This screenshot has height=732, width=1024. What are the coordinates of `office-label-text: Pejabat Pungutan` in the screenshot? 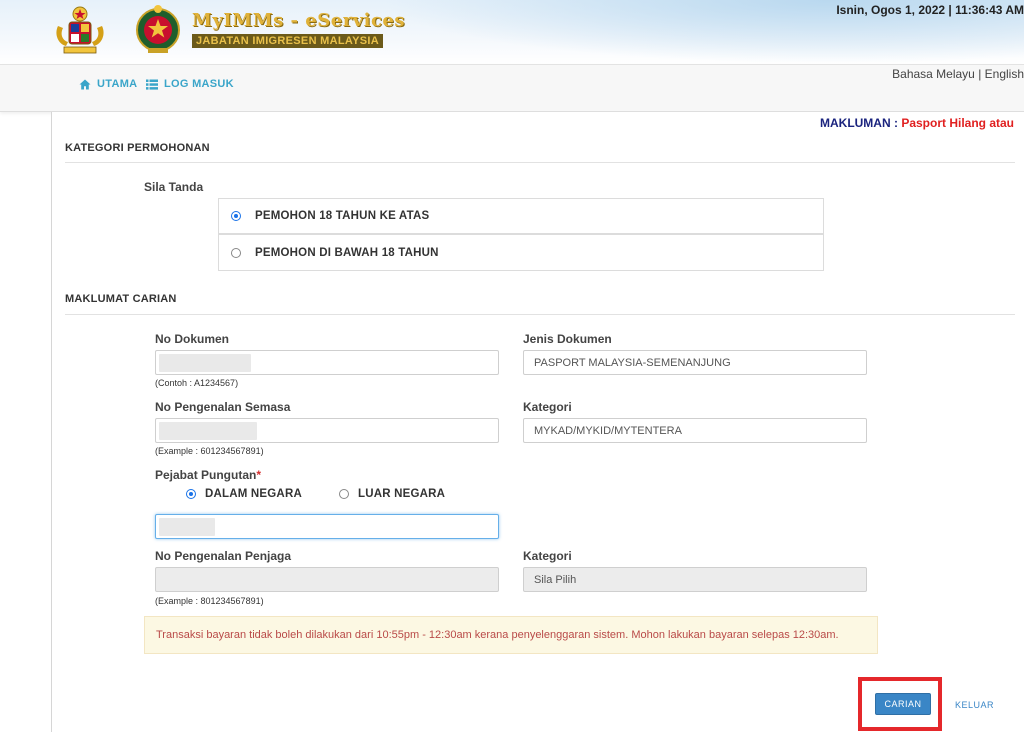 It's located at (206, 475).